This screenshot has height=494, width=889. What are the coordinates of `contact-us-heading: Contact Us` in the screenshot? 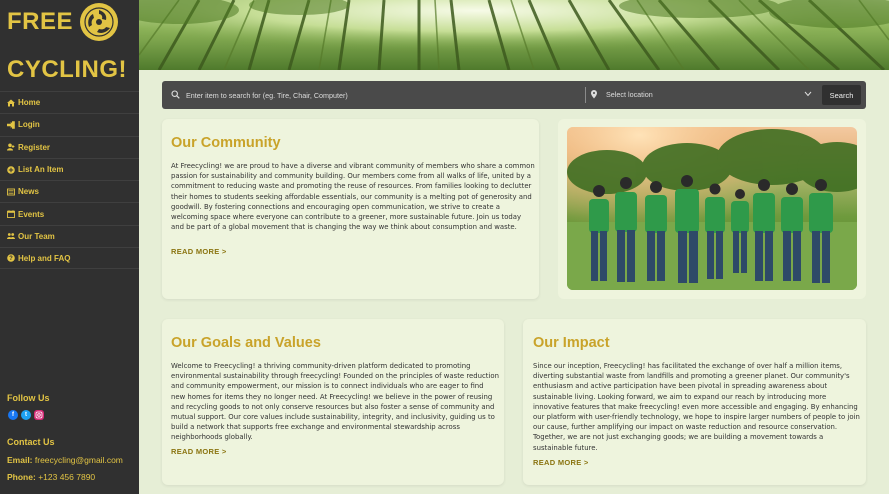 It's located at (31, 442).